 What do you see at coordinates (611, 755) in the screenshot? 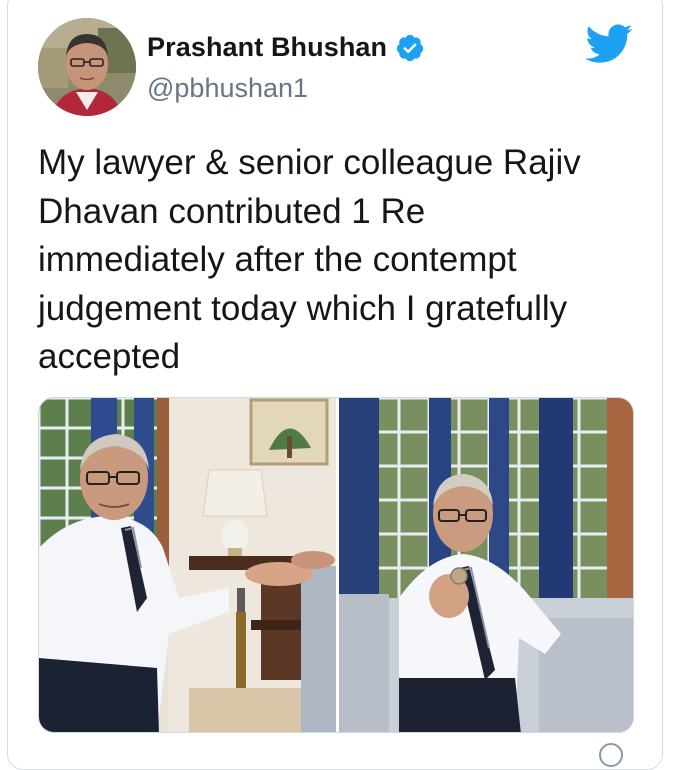
I see `more-icon` at bounding box center [611, 755].